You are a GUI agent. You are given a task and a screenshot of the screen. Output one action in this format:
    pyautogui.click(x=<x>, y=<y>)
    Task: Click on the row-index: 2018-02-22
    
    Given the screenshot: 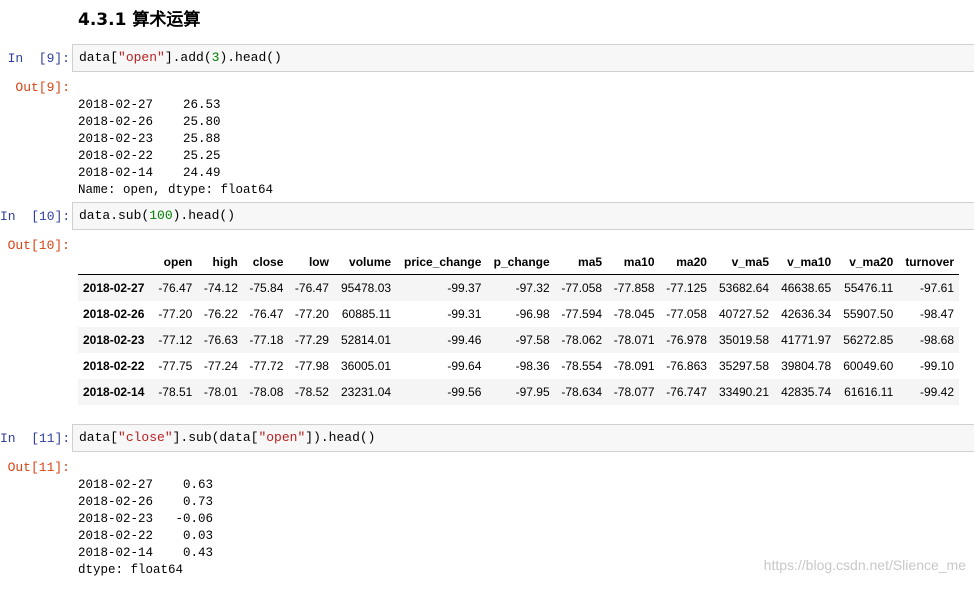 What is the action you would take?
    pyautogui.click(x=114, y=366)
    